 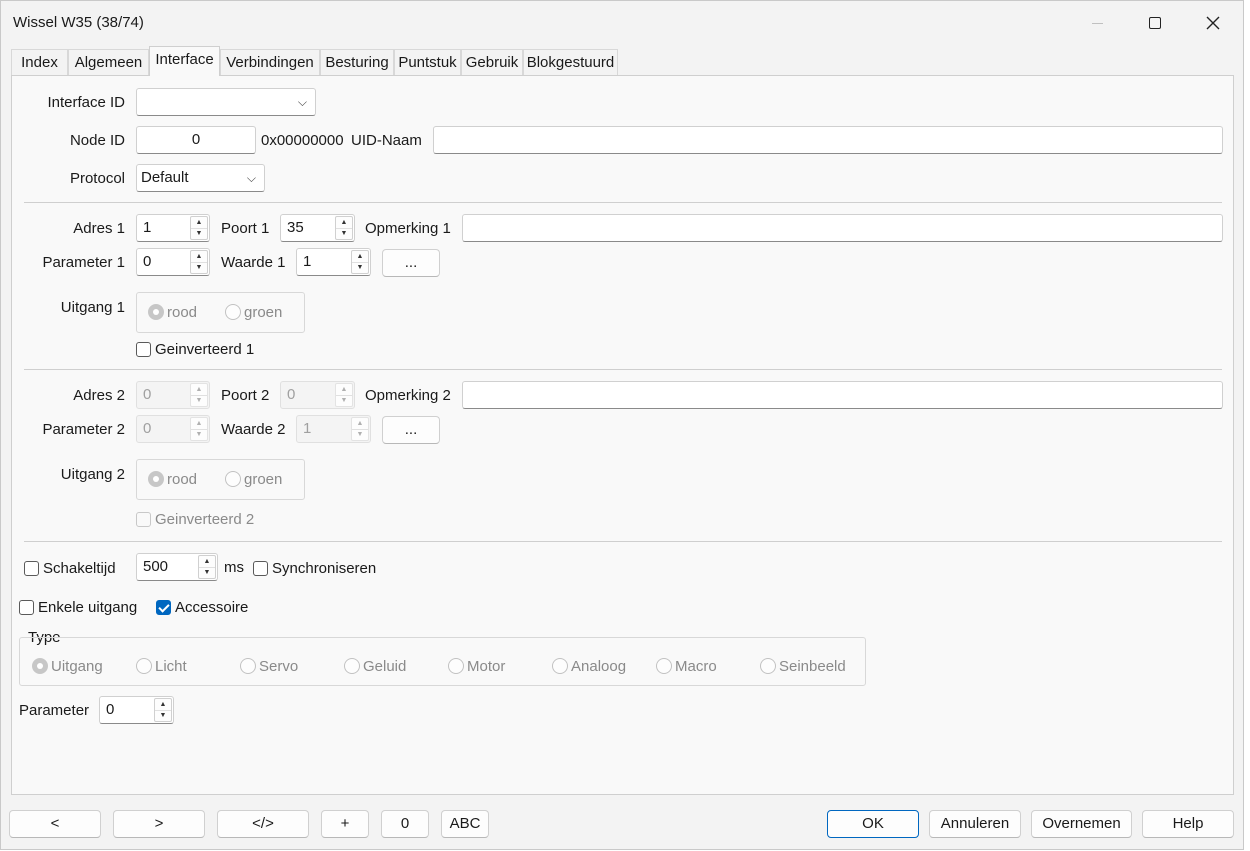 What do you see at coordinates (803, 666) in the screenshot?
I see `type-seinbeeld-radio: Seinbeeld` at bounding box center [803, 666].